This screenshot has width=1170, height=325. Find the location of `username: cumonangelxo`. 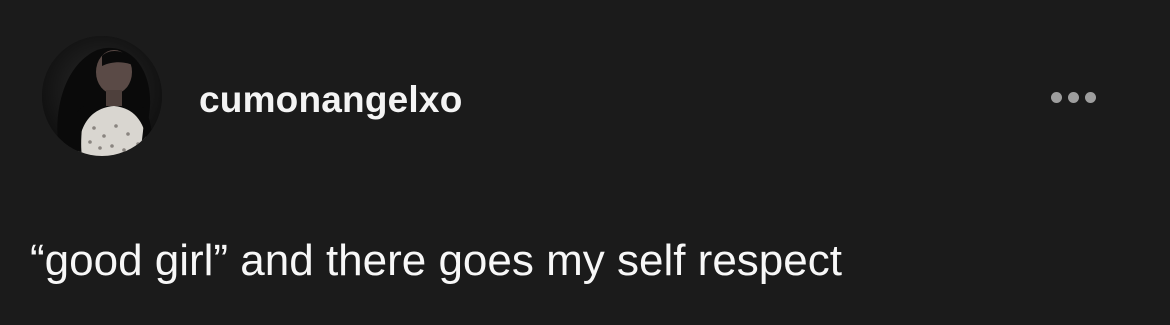

username: cumonangelxo is located at coordinates (331, 100).